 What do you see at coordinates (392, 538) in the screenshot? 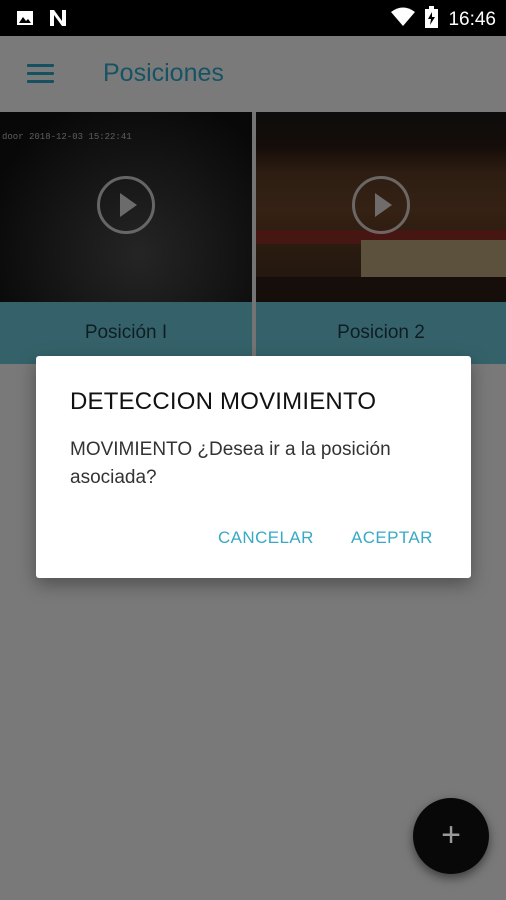
I see `accept-button: ACEPTAR` at bounding box center [392, 538].